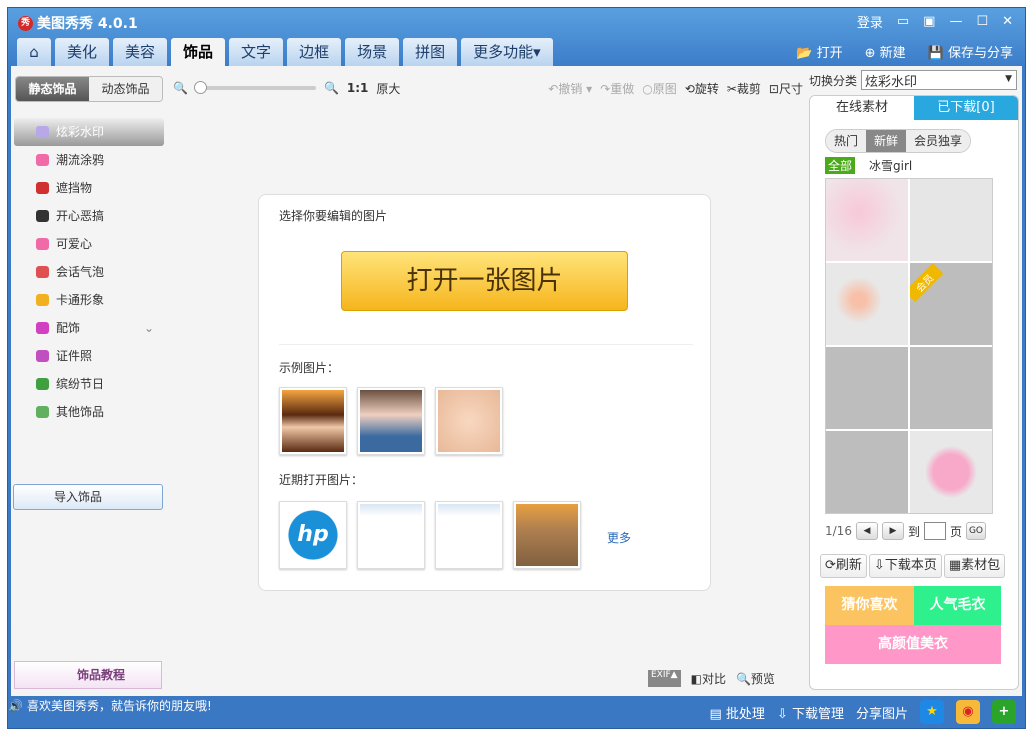 Image resolution: width=1032 pixels, height=736 pixels. I want to click on category-item: 配饰 ⌄, so click(89, 328).